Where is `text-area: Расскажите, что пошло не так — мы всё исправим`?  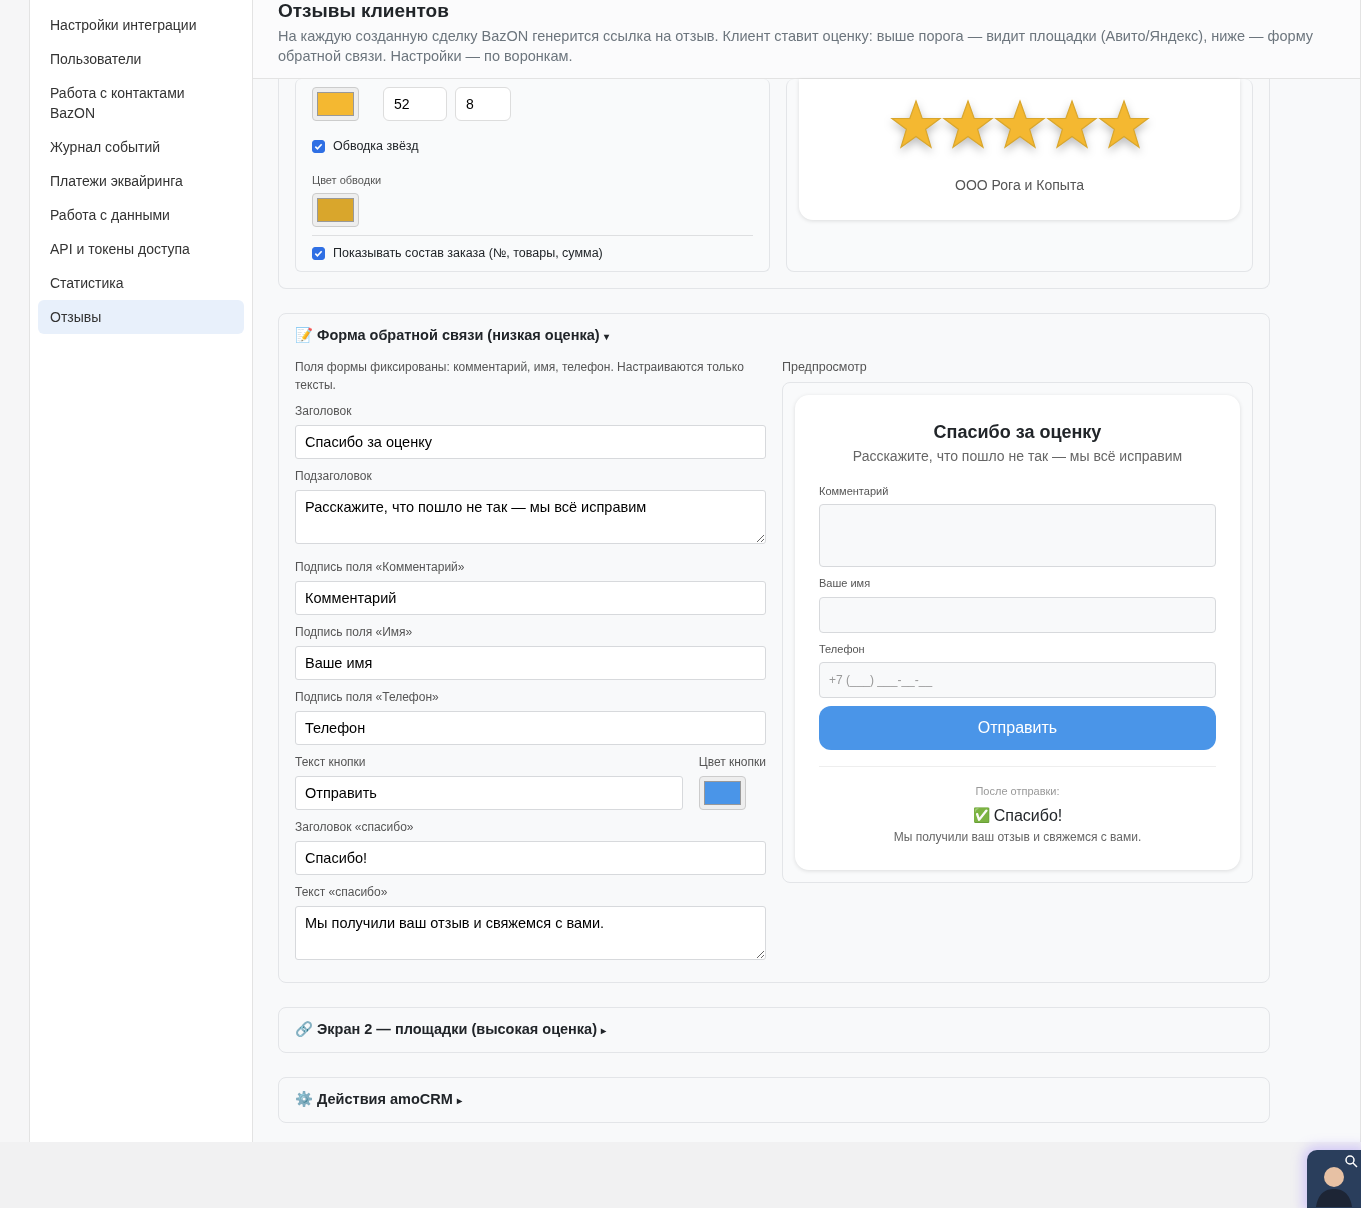
text-area: Расскажите, что пошло не так — мы всё исправим is located at coordinates (530, 517).